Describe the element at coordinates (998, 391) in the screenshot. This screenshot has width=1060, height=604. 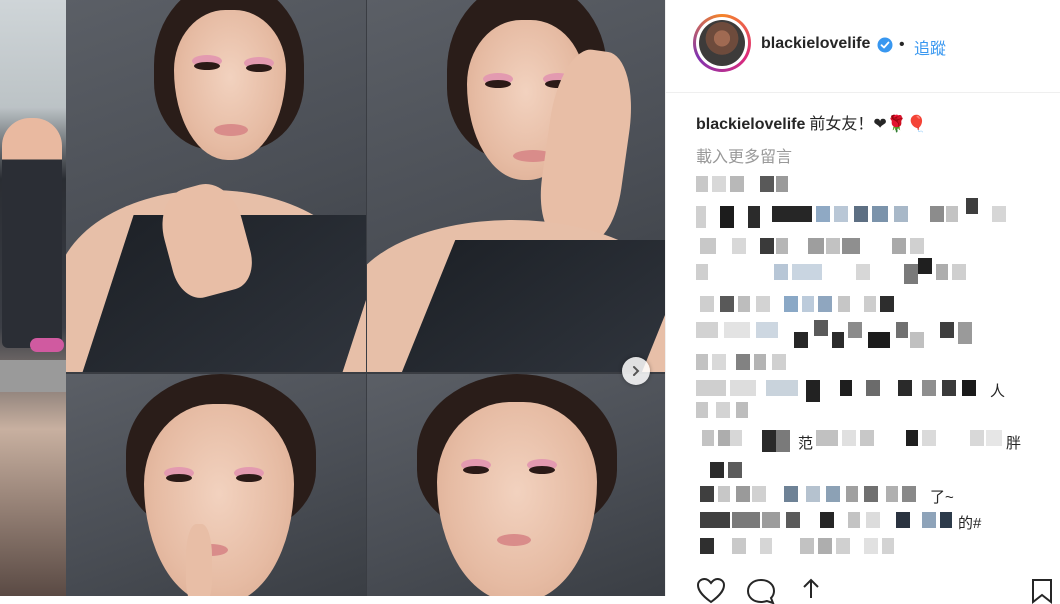
I see `comment-fragment: 人` at that location.